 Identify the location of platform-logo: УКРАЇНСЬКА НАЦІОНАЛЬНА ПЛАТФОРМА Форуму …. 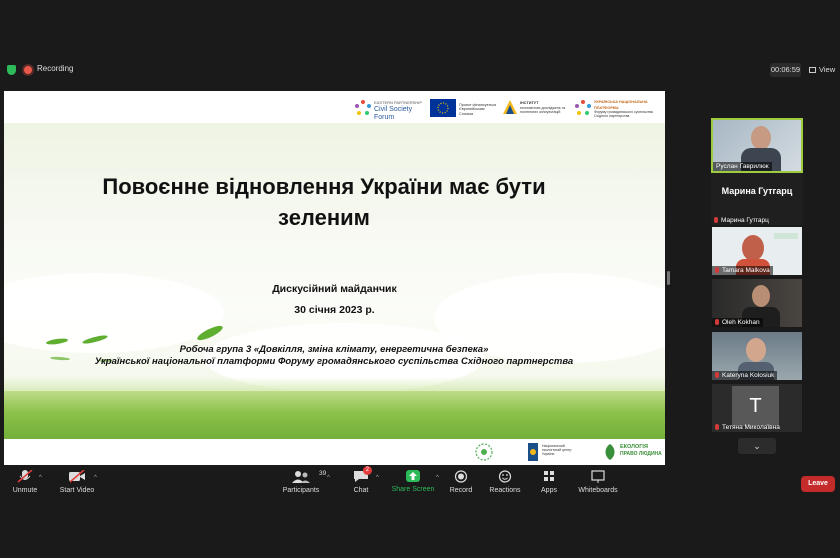
(618, 108).